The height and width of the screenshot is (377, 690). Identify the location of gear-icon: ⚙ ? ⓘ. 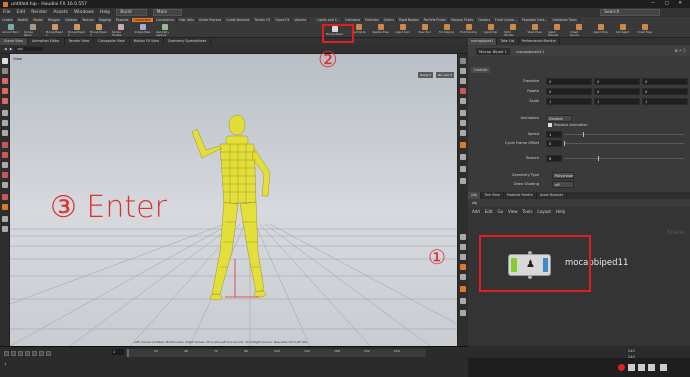
(680, 51).